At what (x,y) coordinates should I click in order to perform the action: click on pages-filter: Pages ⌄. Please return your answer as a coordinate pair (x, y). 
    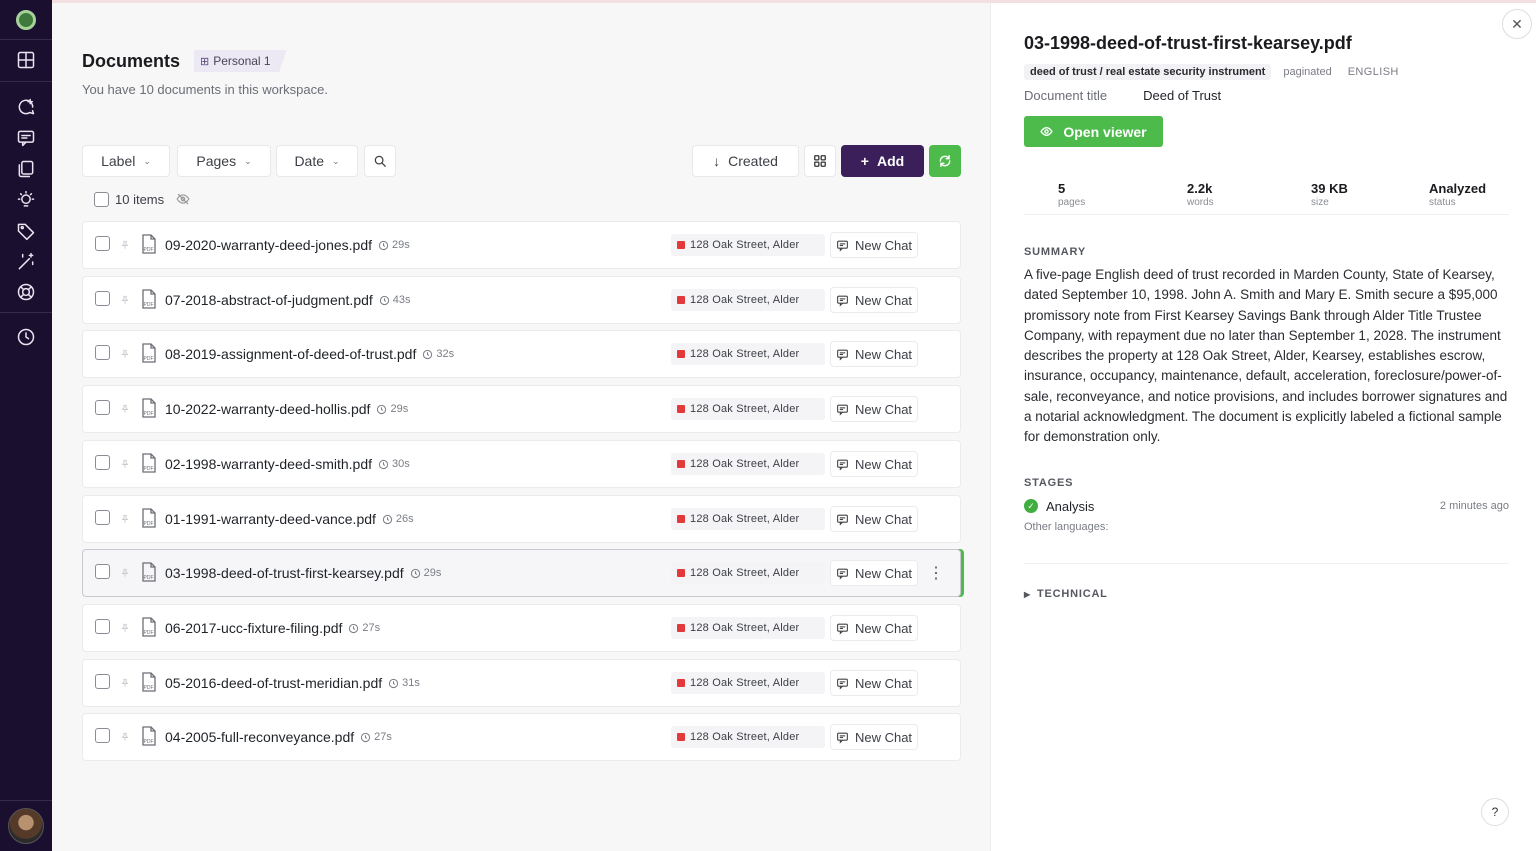
    Looking at the image, I should click on (224, 161).